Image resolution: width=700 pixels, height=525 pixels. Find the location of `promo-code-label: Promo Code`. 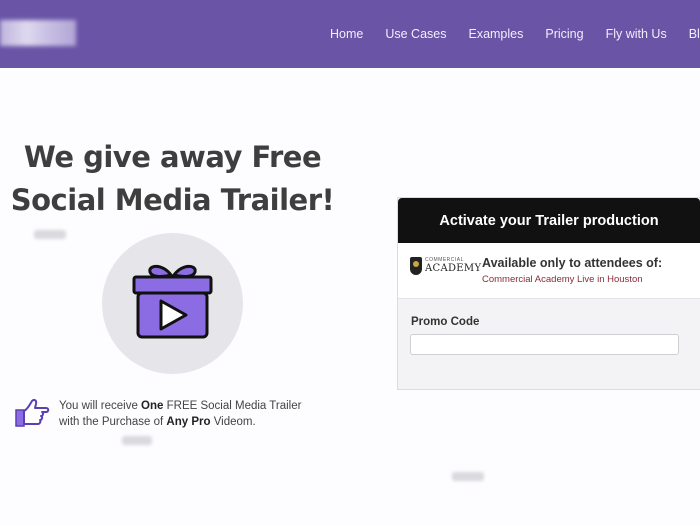

promo-code-label: Promo Code is located at coordinates (445, 322).